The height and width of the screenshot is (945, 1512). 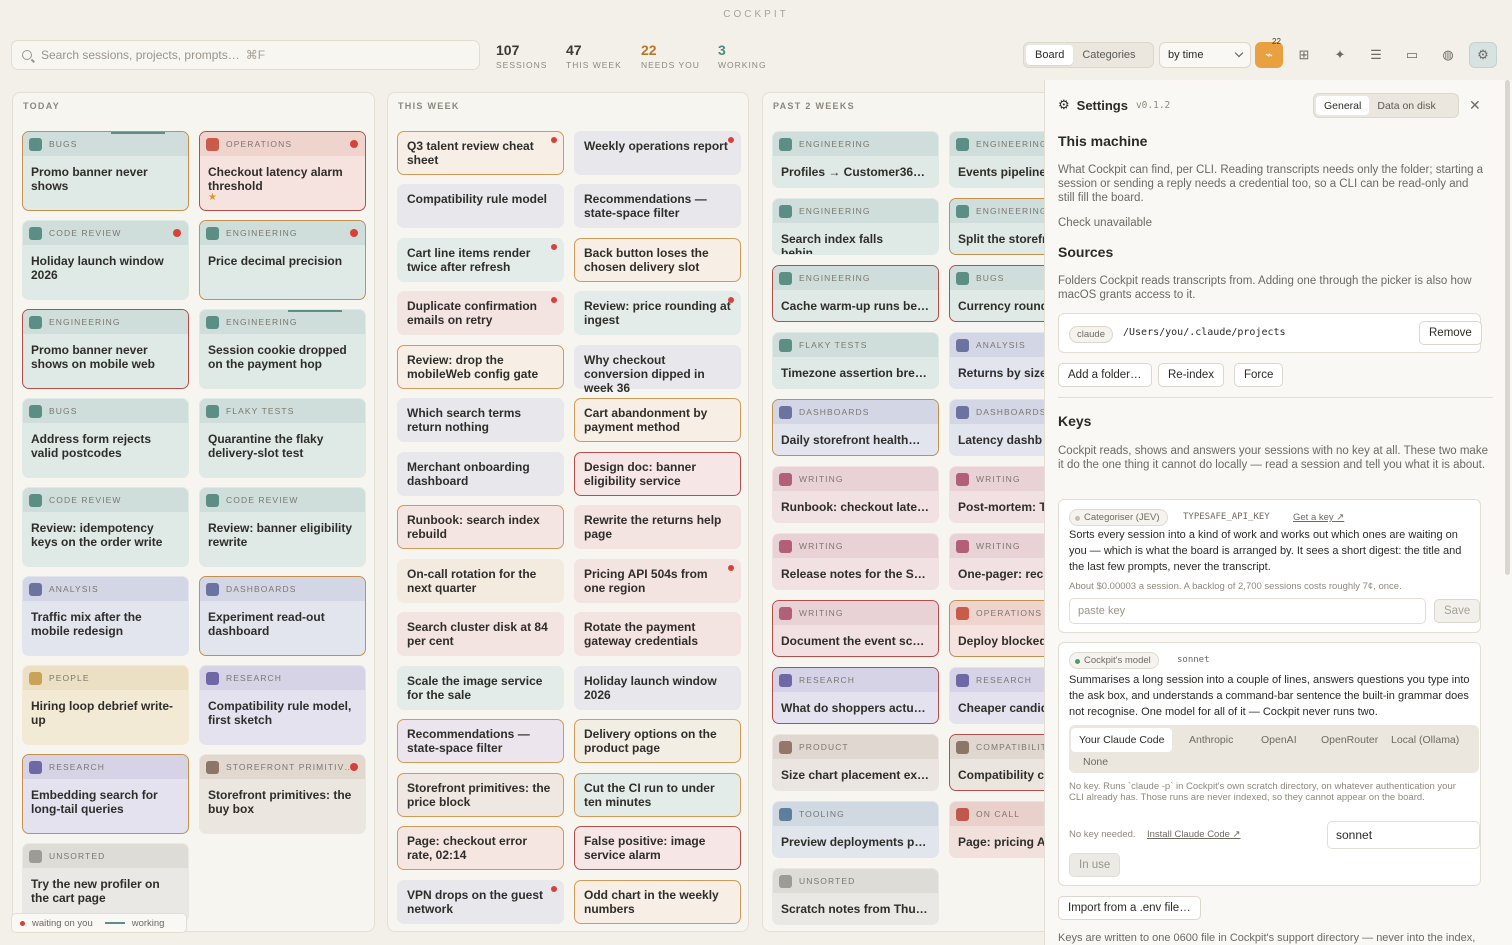 I want to click on categories-tab: Categories, so click(x=1108, y=55).